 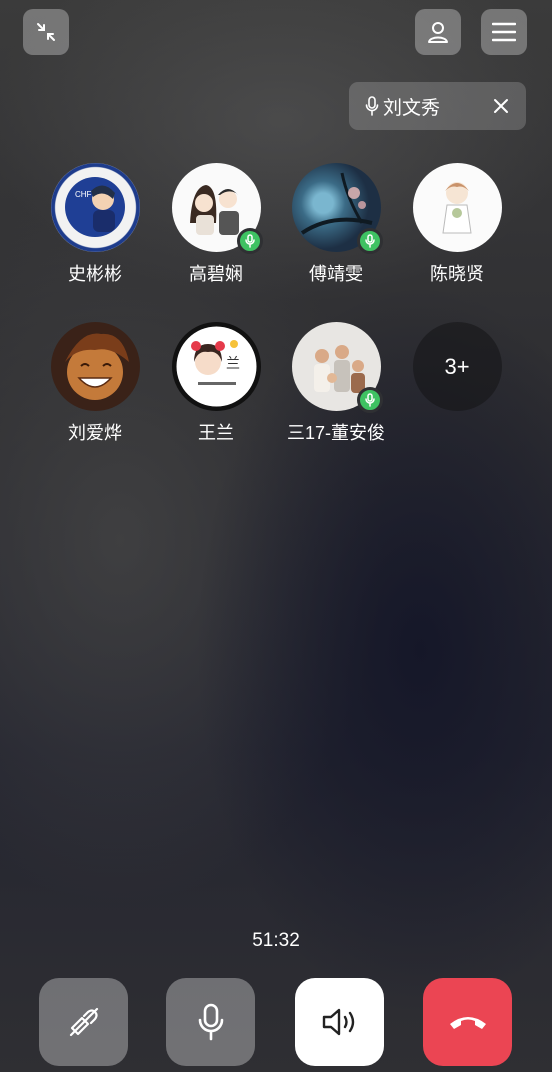 I want to click on participant-tile: 高碧娴, so click(x=216, y=224).